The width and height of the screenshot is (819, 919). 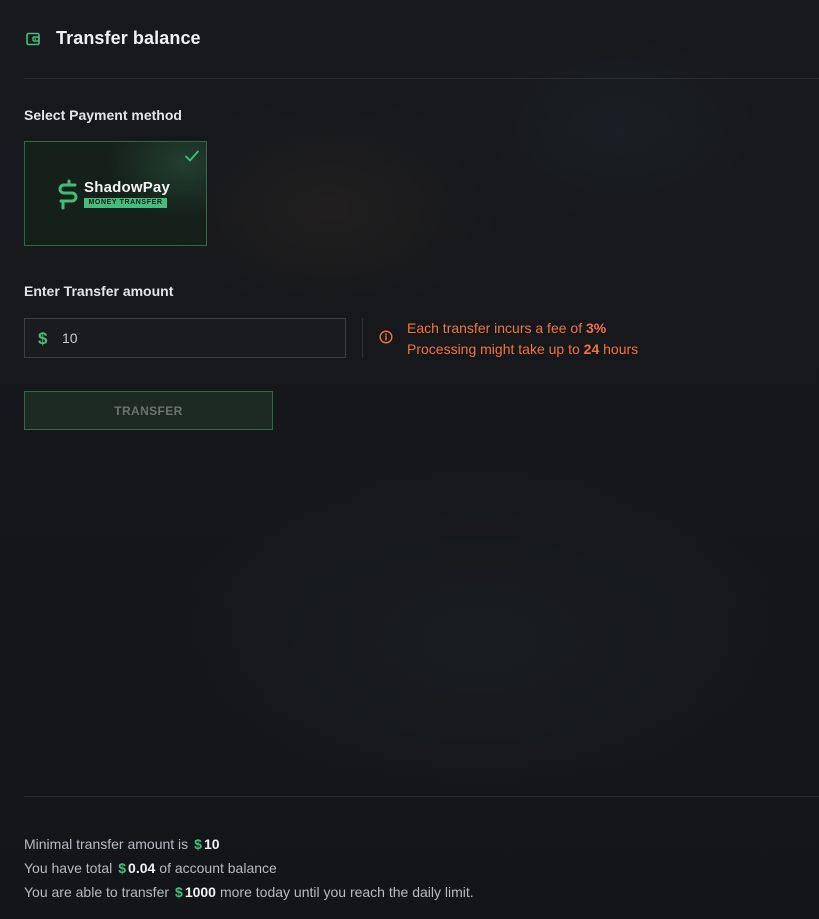 I want to click on shadowpay-logo: ShadowPay MONEY TRANSFER, so click(x=113, y=194).